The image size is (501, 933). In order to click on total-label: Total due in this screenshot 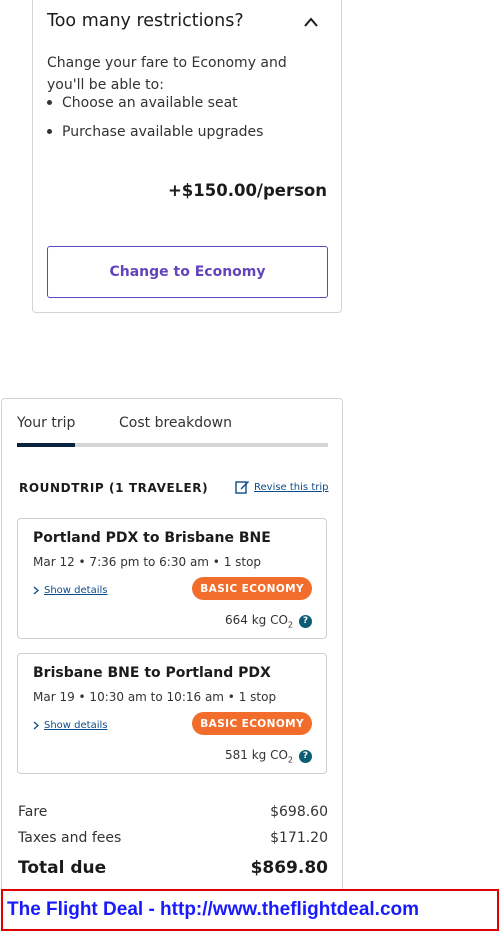, I will do `click(62, 868)`.